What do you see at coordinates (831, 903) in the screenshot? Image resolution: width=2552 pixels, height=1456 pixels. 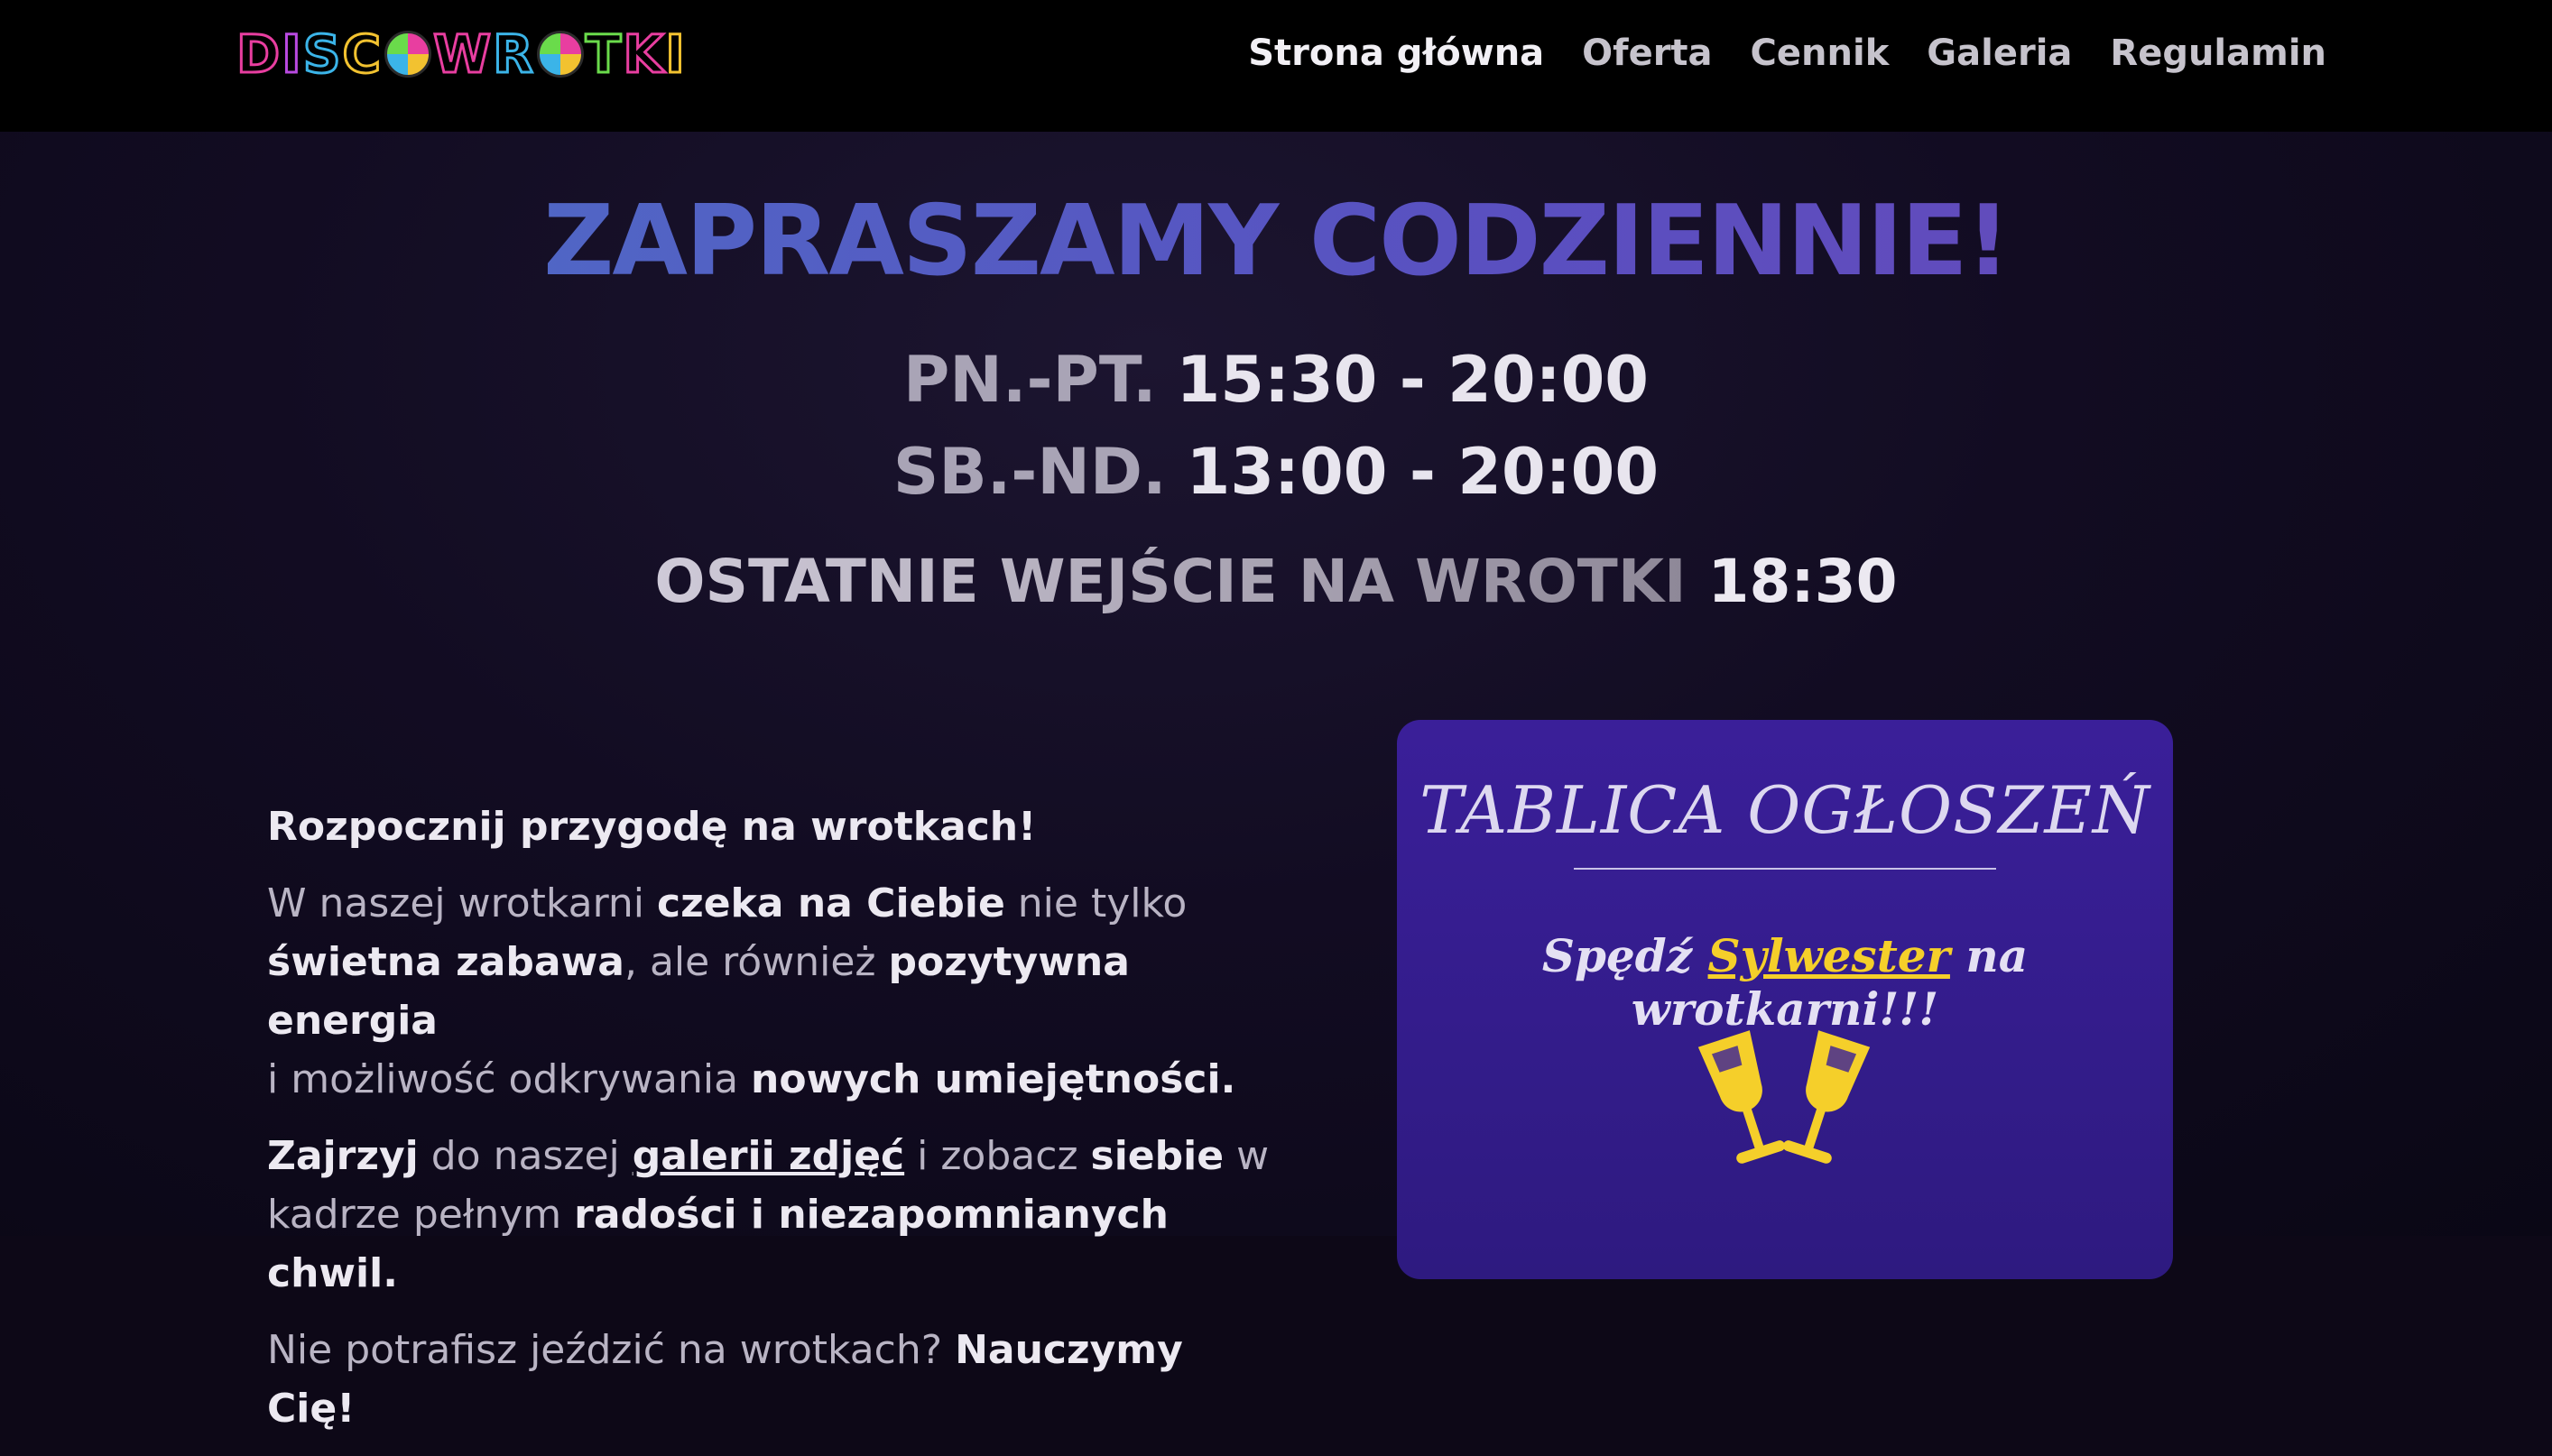 I see `text-bold: czeka na Ciebie` at bounding box center [831, 903].